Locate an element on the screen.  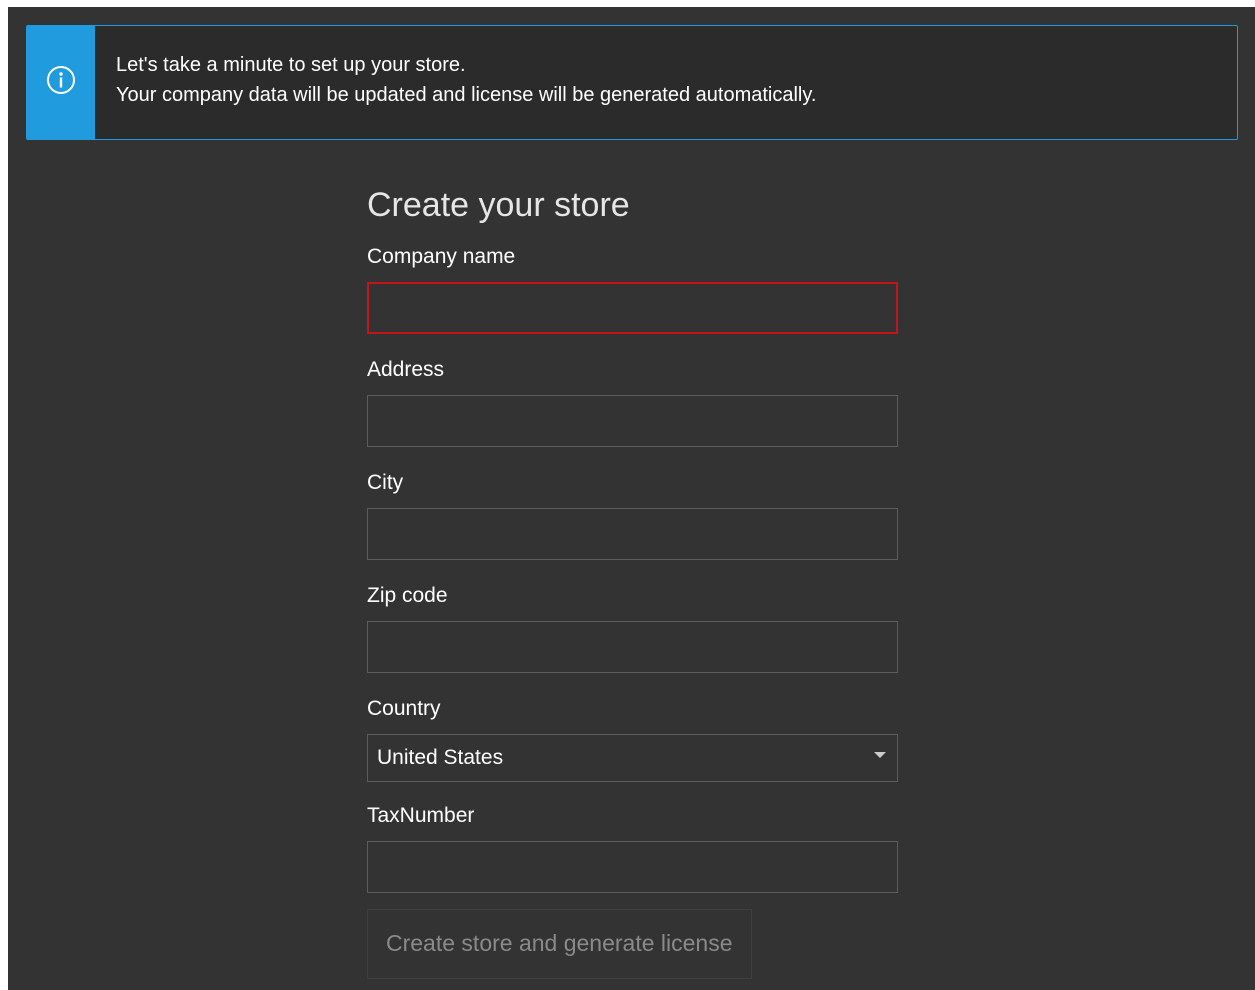
address-label: Address is located at coordinates (406, 369).